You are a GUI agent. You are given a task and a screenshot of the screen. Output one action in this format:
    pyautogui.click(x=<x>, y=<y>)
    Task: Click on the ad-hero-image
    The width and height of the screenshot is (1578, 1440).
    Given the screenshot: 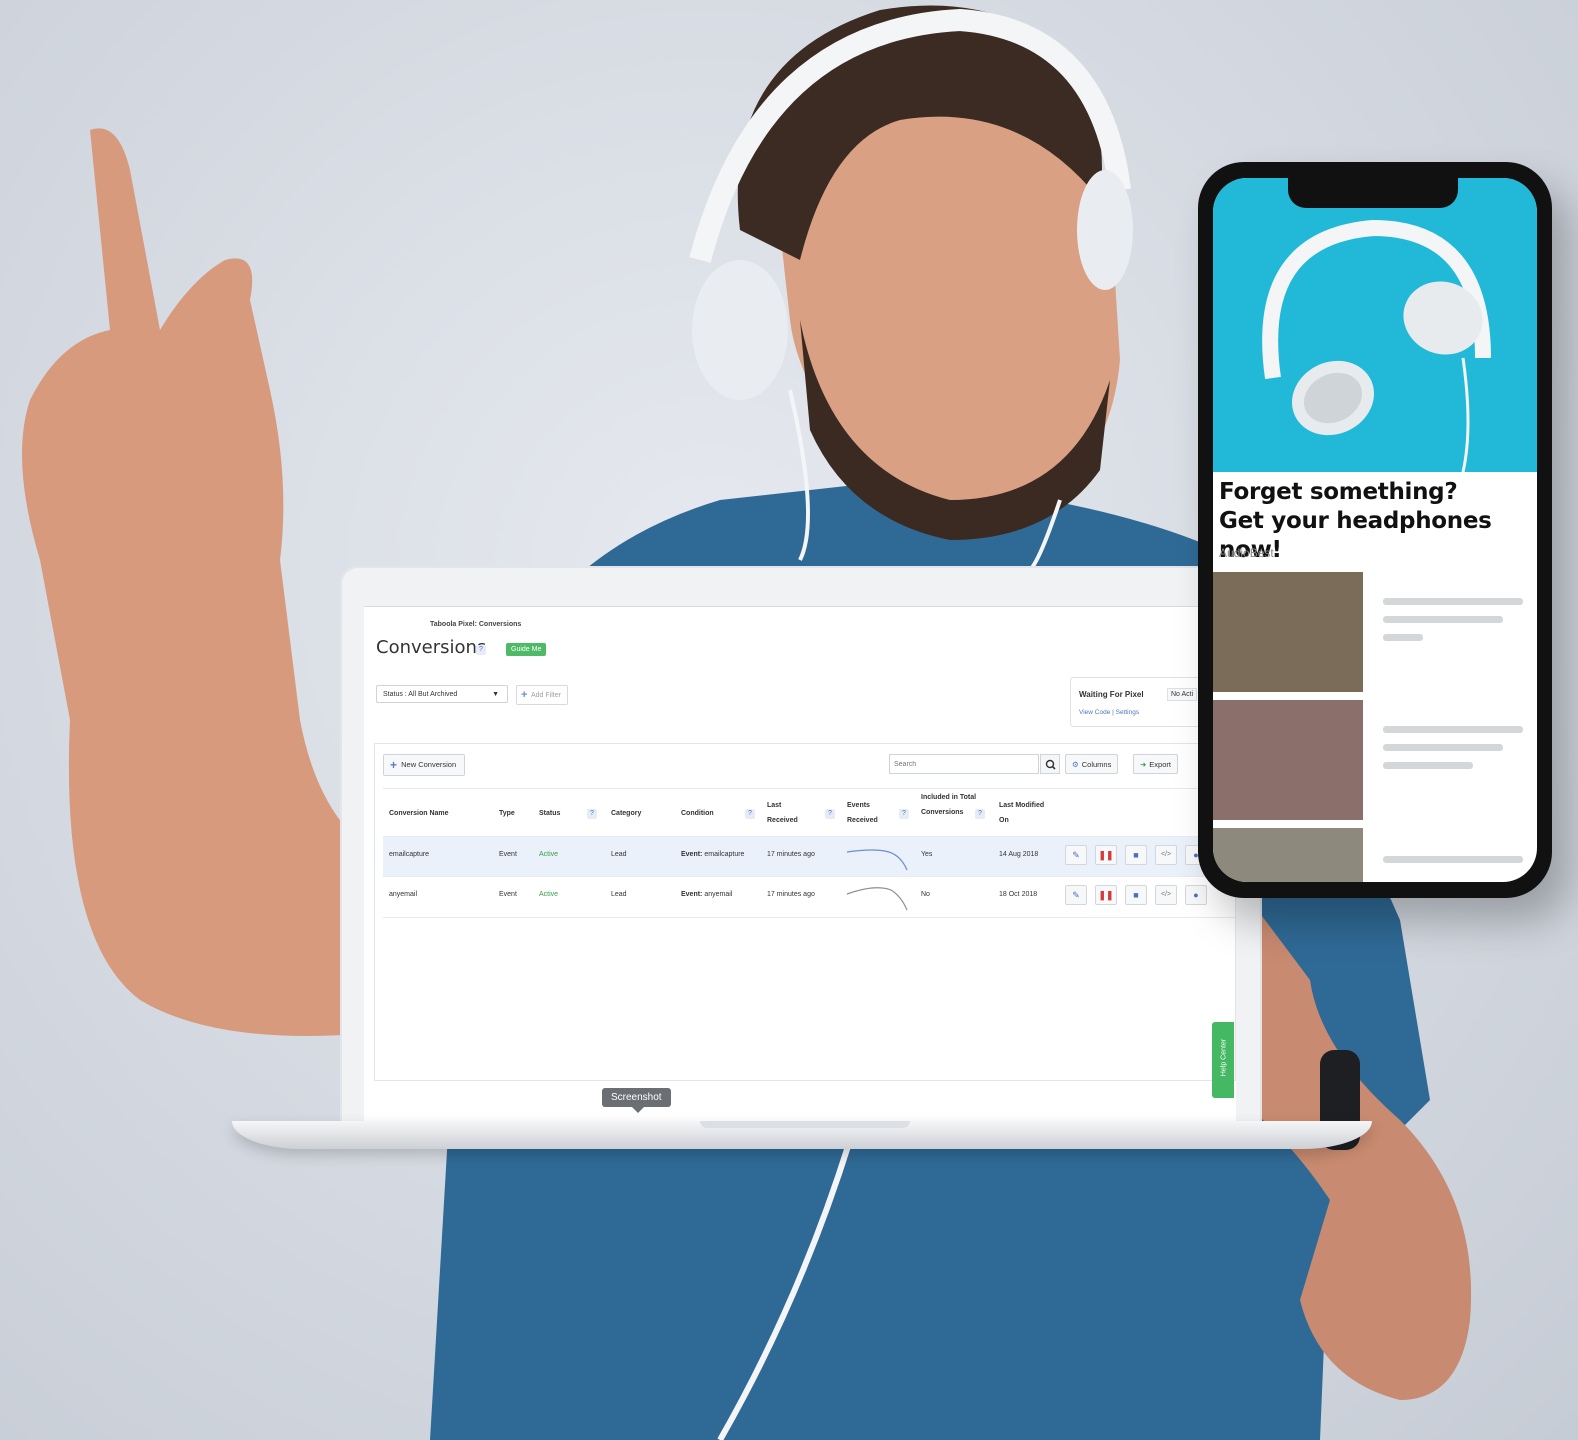 What is the action you would take?
    pyautogui.click(x=1375, y=325)
    